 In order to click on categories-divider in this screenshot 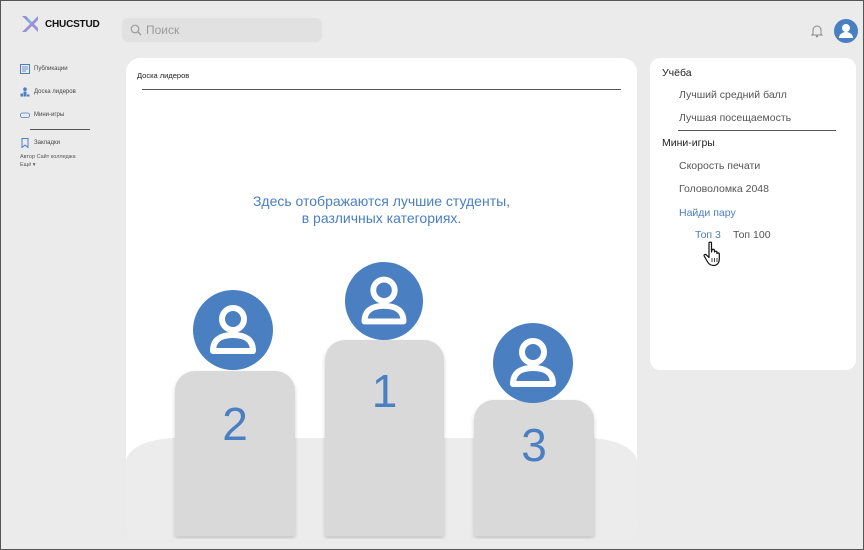, I will do `click(757, 130)`.